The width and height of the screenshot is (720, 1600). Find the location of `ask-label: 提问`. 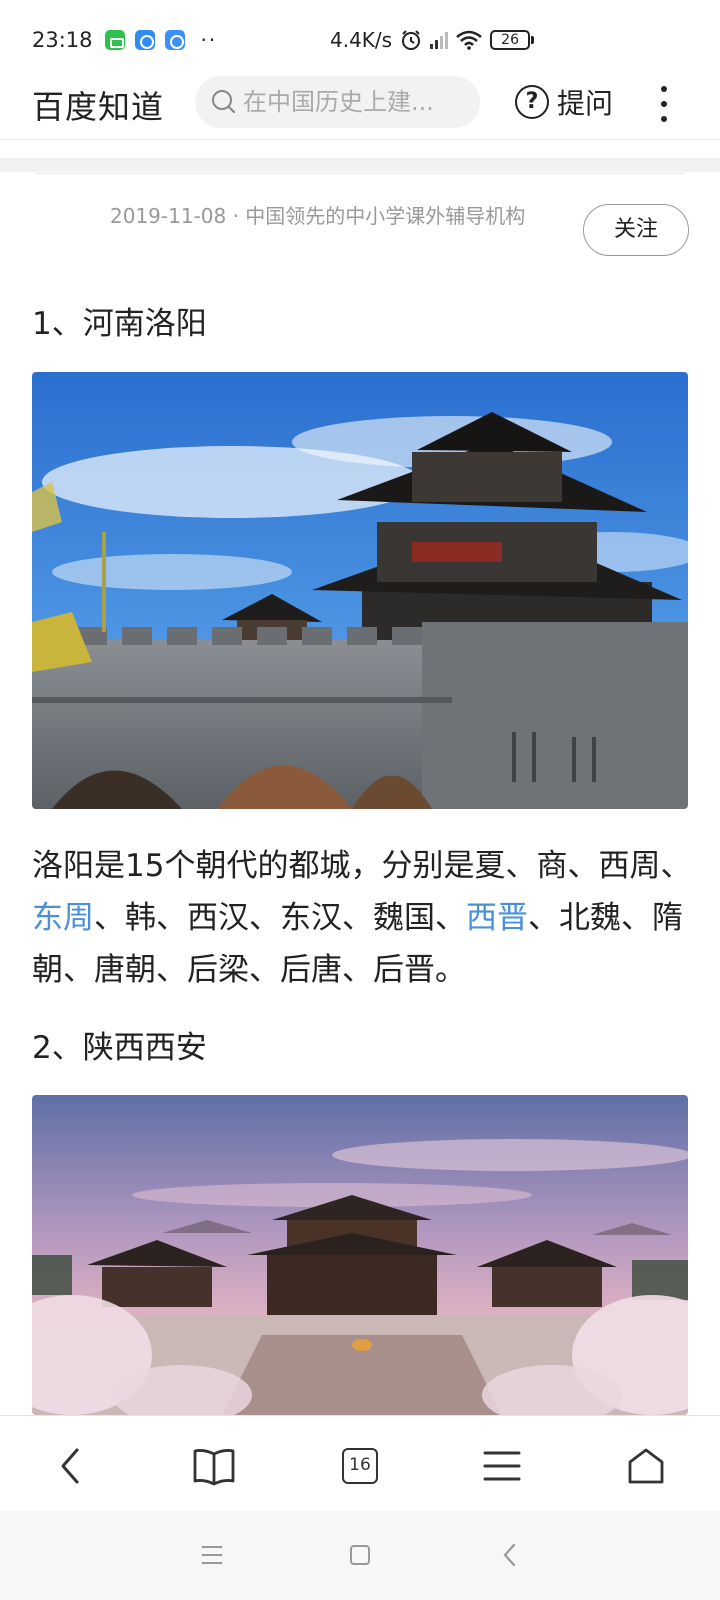

ask-label: 提问 is located at coordinates (585, 103).